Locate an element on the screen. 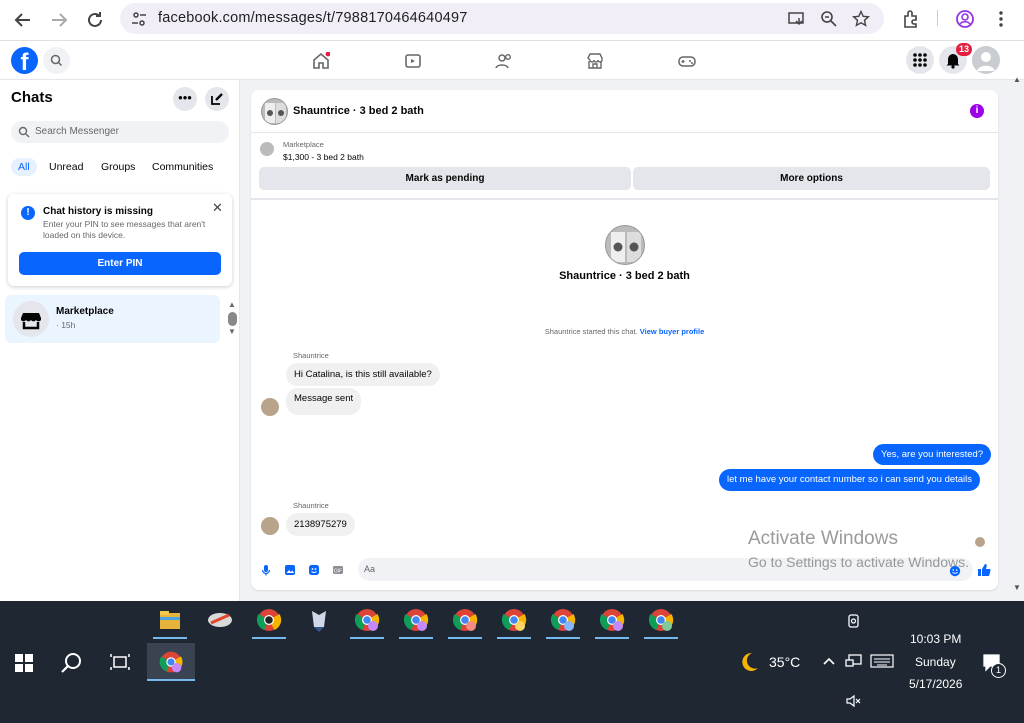 The height and width of the screenshot is (723, 1024). chats-options-button: ••• is located at coordinates (185, 99).